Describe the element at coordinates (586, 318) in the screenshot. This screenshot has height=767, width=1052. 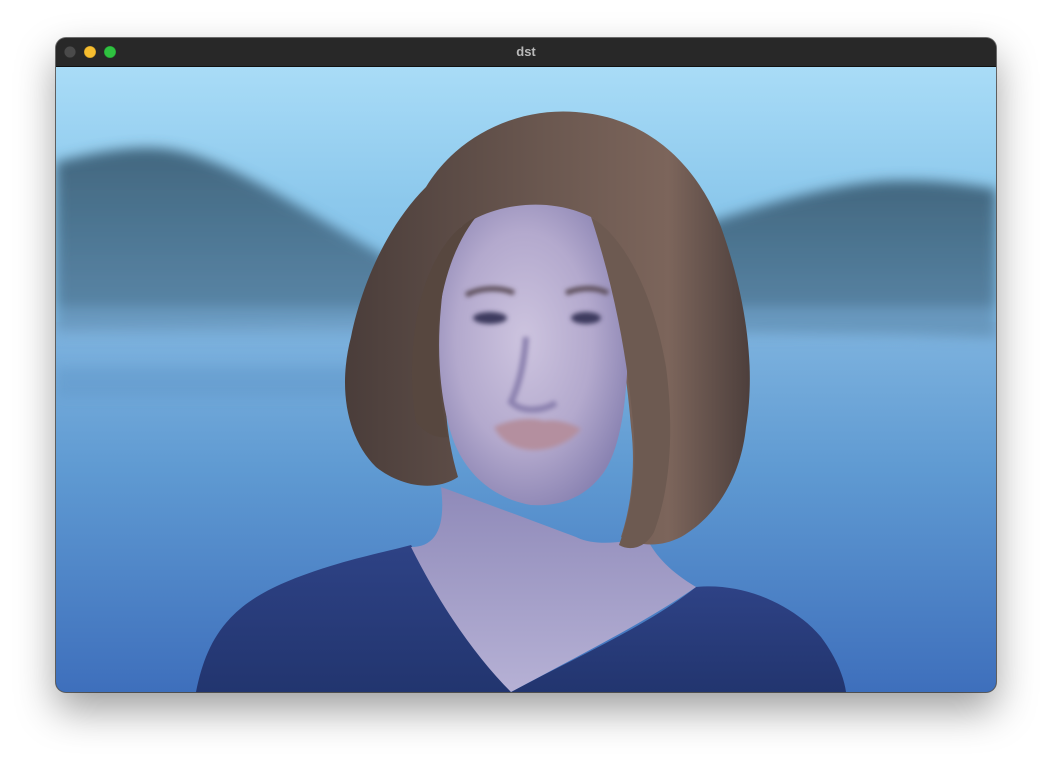
I see `right-eye` at that location.